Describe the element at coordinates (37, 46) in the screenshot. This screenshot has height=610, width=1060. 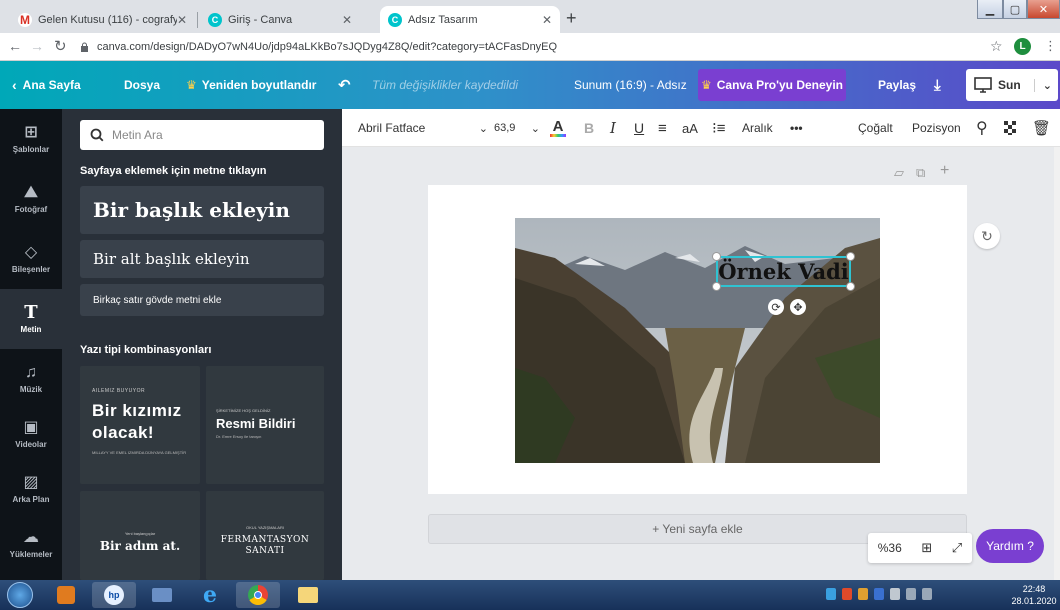
I see `forward-arrow-icon: →` at that location.